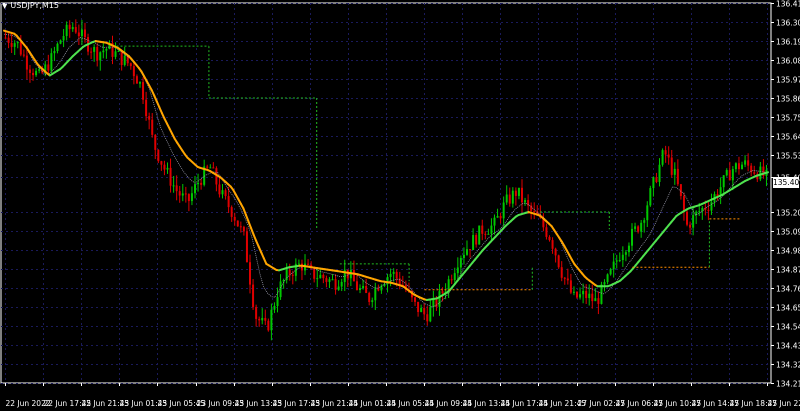 Image resolution: width=800 pixels, height=411 pixels. What do you see at coordinates (784, 403) in the screenshot?
I see `time-tick-label: 27 Jun 22:45` at bounding box center [784, 403].